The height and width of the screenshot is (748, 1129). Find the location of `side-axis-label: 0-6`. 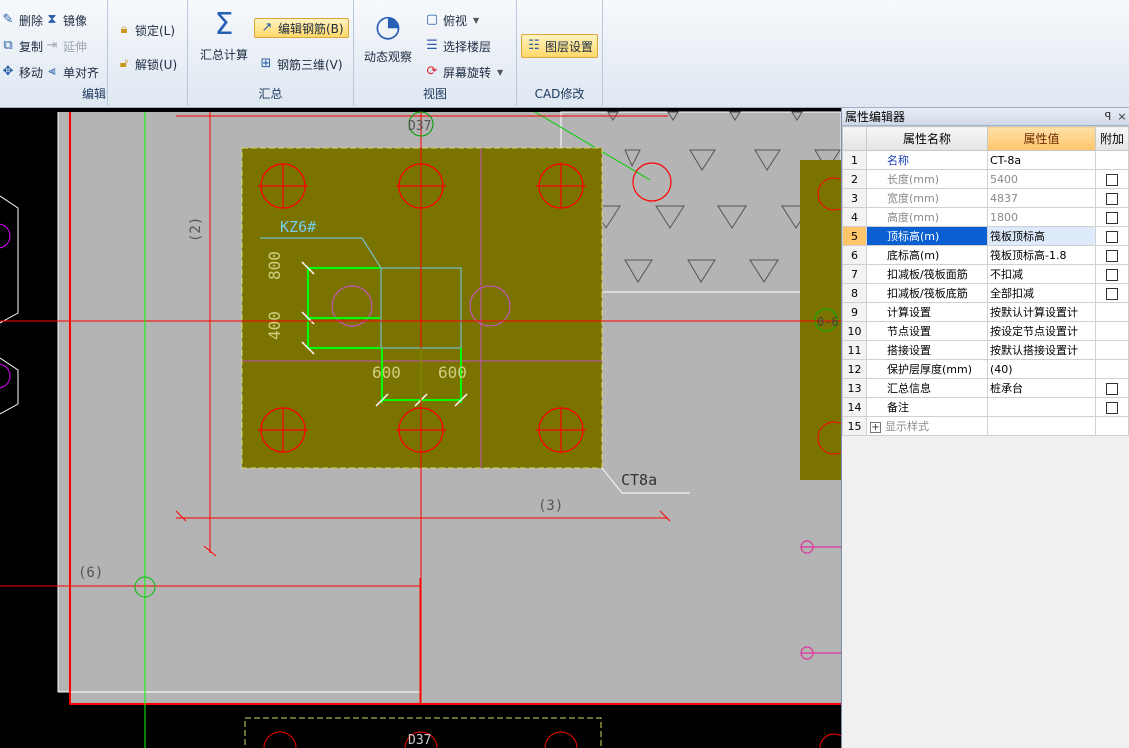

side-axis-label: 0-6 is located at coordinates (828, 322).